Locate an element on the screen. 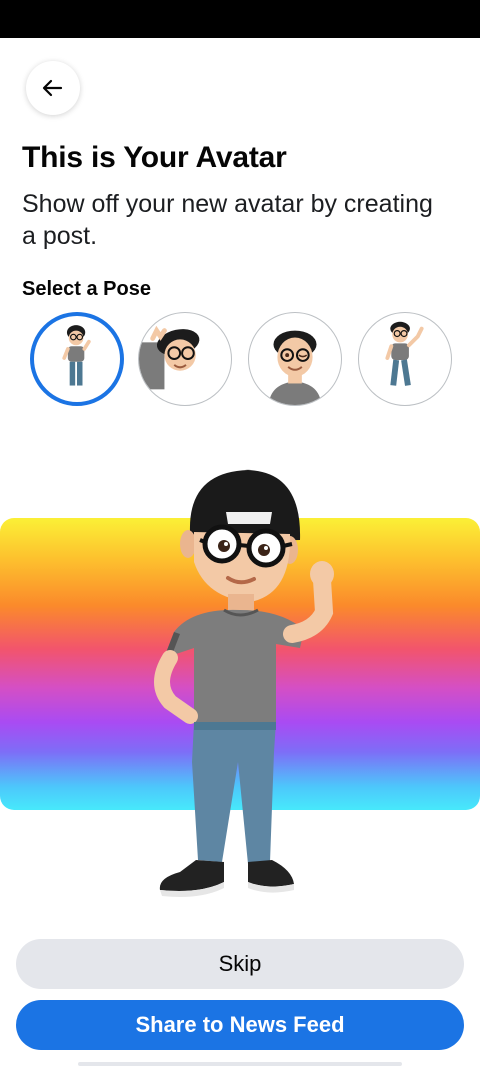  arrow-left-icon is located at coordinates (52, 88).